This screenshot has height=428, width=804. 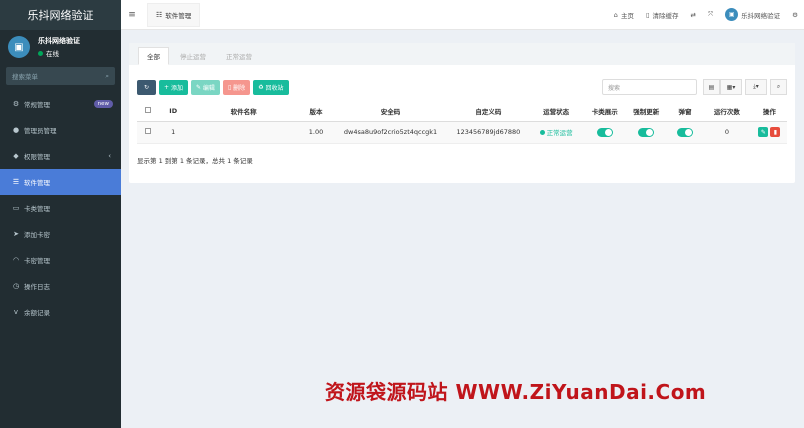 What do you see at coordinates (731, 87) in the screenshot?
I see `columns-button: ▦▾` at bounding box center [731, 87].